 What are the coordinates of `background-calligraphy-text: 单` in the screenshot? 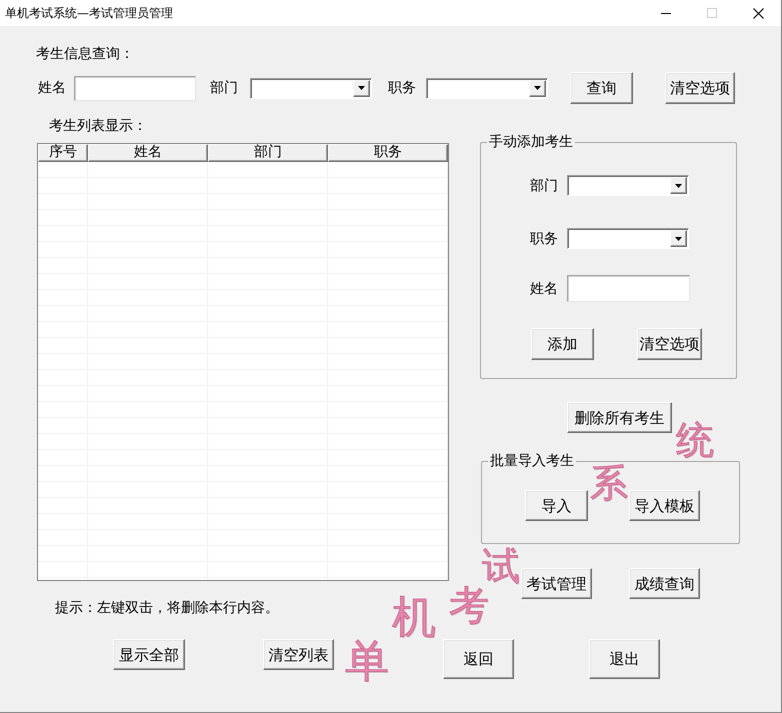 It's located at (367, 662).